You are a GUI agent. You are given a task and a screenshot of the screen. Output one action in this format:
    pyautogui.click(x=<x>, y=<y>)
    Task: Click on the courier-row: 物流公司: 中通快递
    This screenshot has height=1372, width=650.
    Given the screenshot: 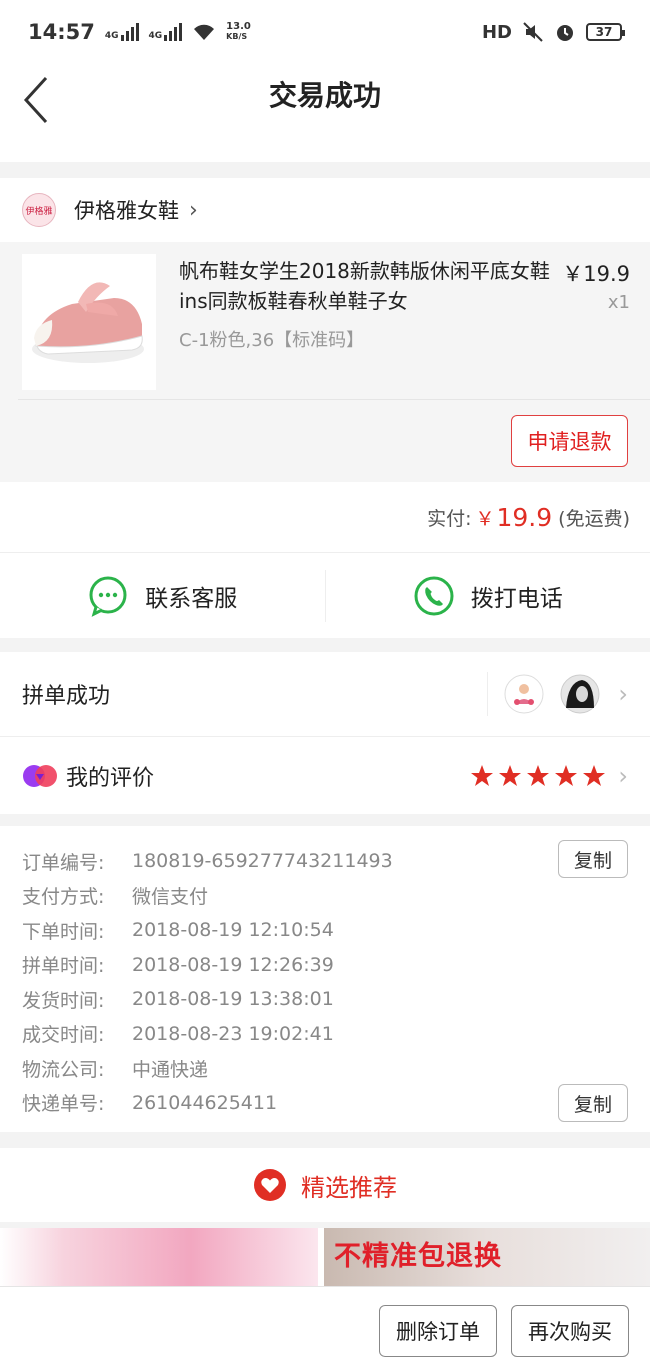 What is the action you would take?
    pyautogui.click(x=115, y=1069)
    